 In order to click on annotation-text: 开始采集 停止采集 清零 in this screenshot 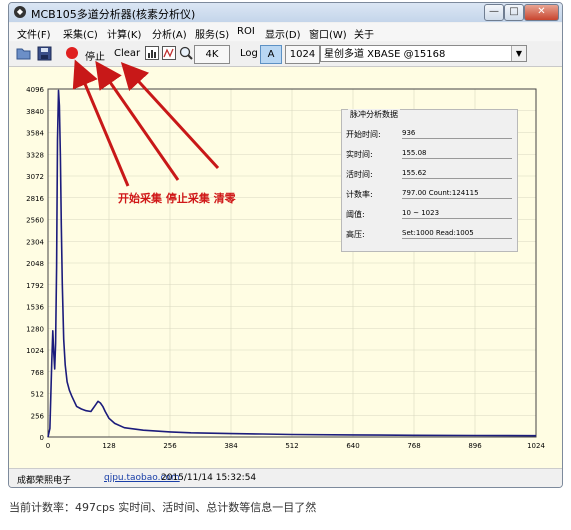, I will do `click(177, 198)`.